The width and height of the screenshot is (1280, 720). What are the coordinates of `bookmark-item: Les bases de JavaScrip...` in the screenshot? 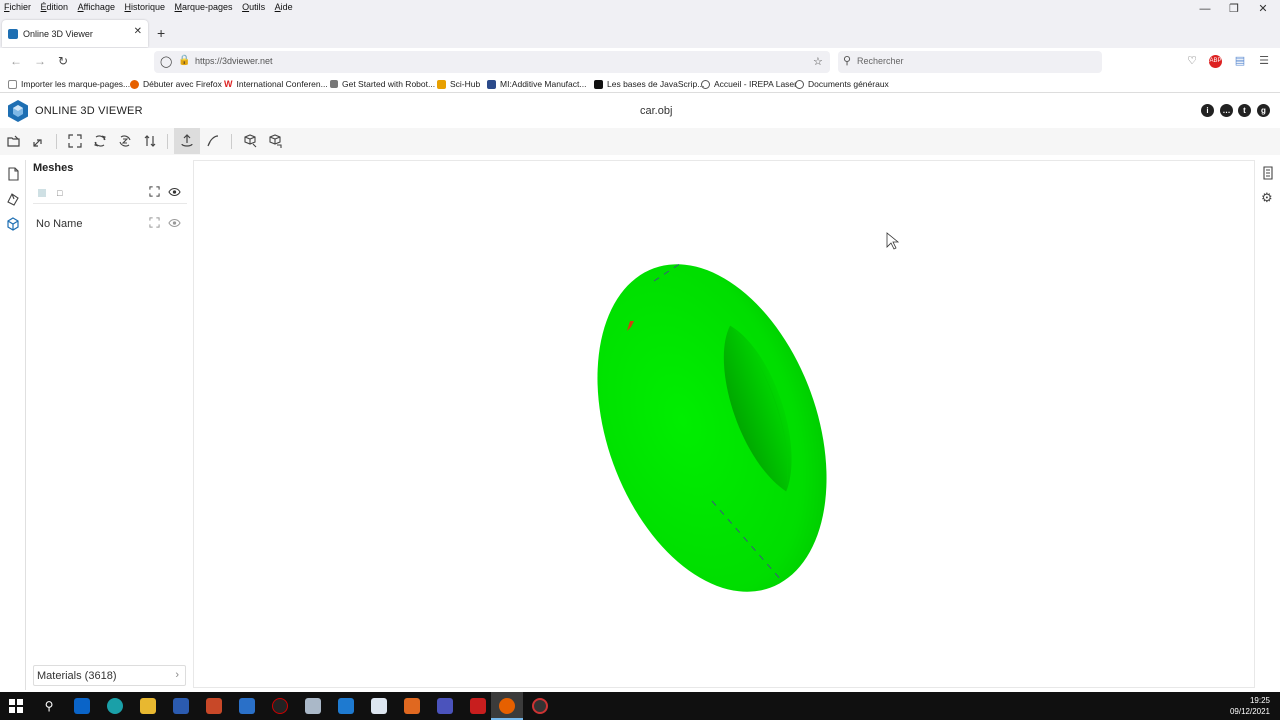 It's located at (649, 84).